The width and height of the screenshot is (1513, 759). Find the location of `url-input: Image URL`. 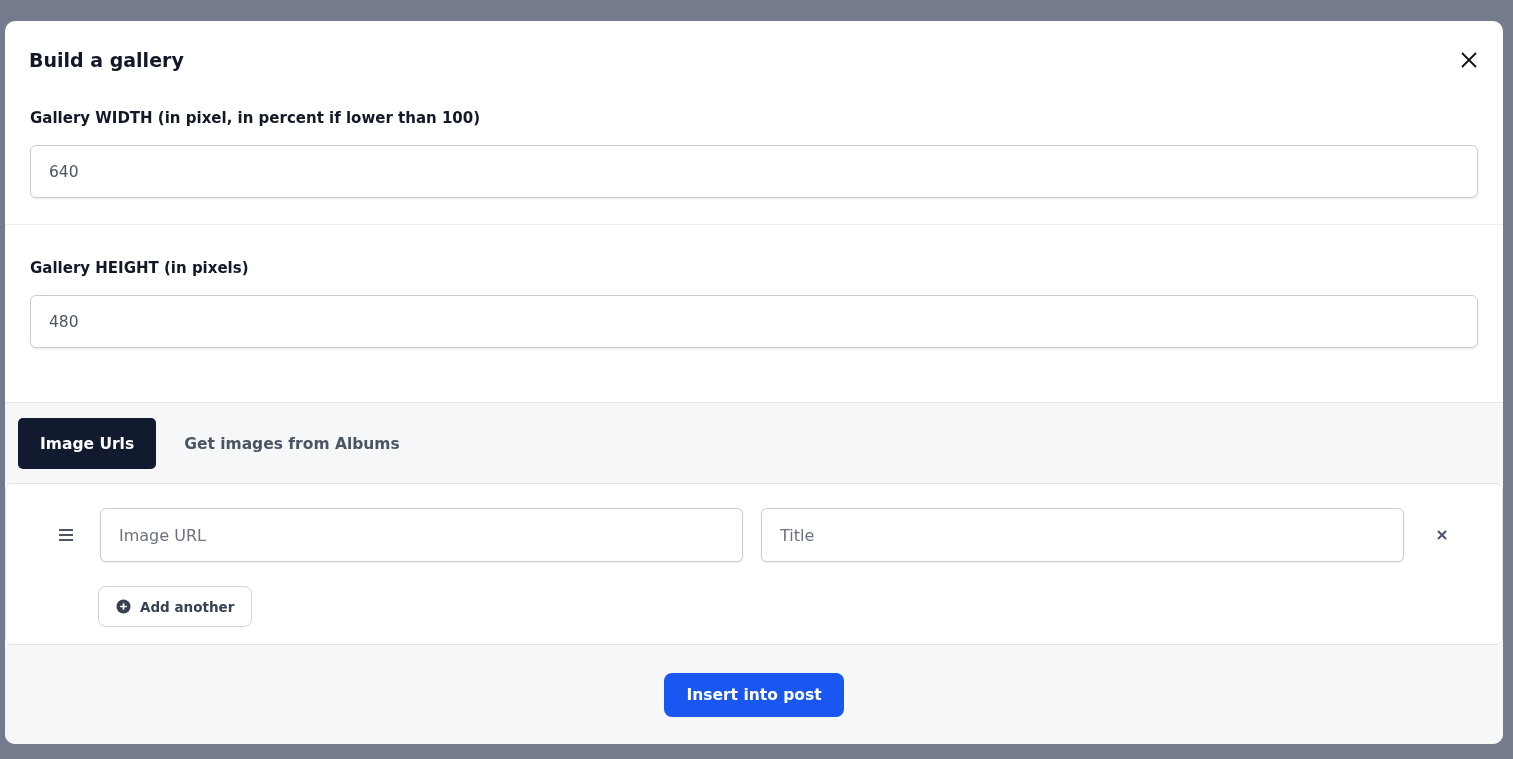

url-input: Image URL is located at coordinates (421, 535).